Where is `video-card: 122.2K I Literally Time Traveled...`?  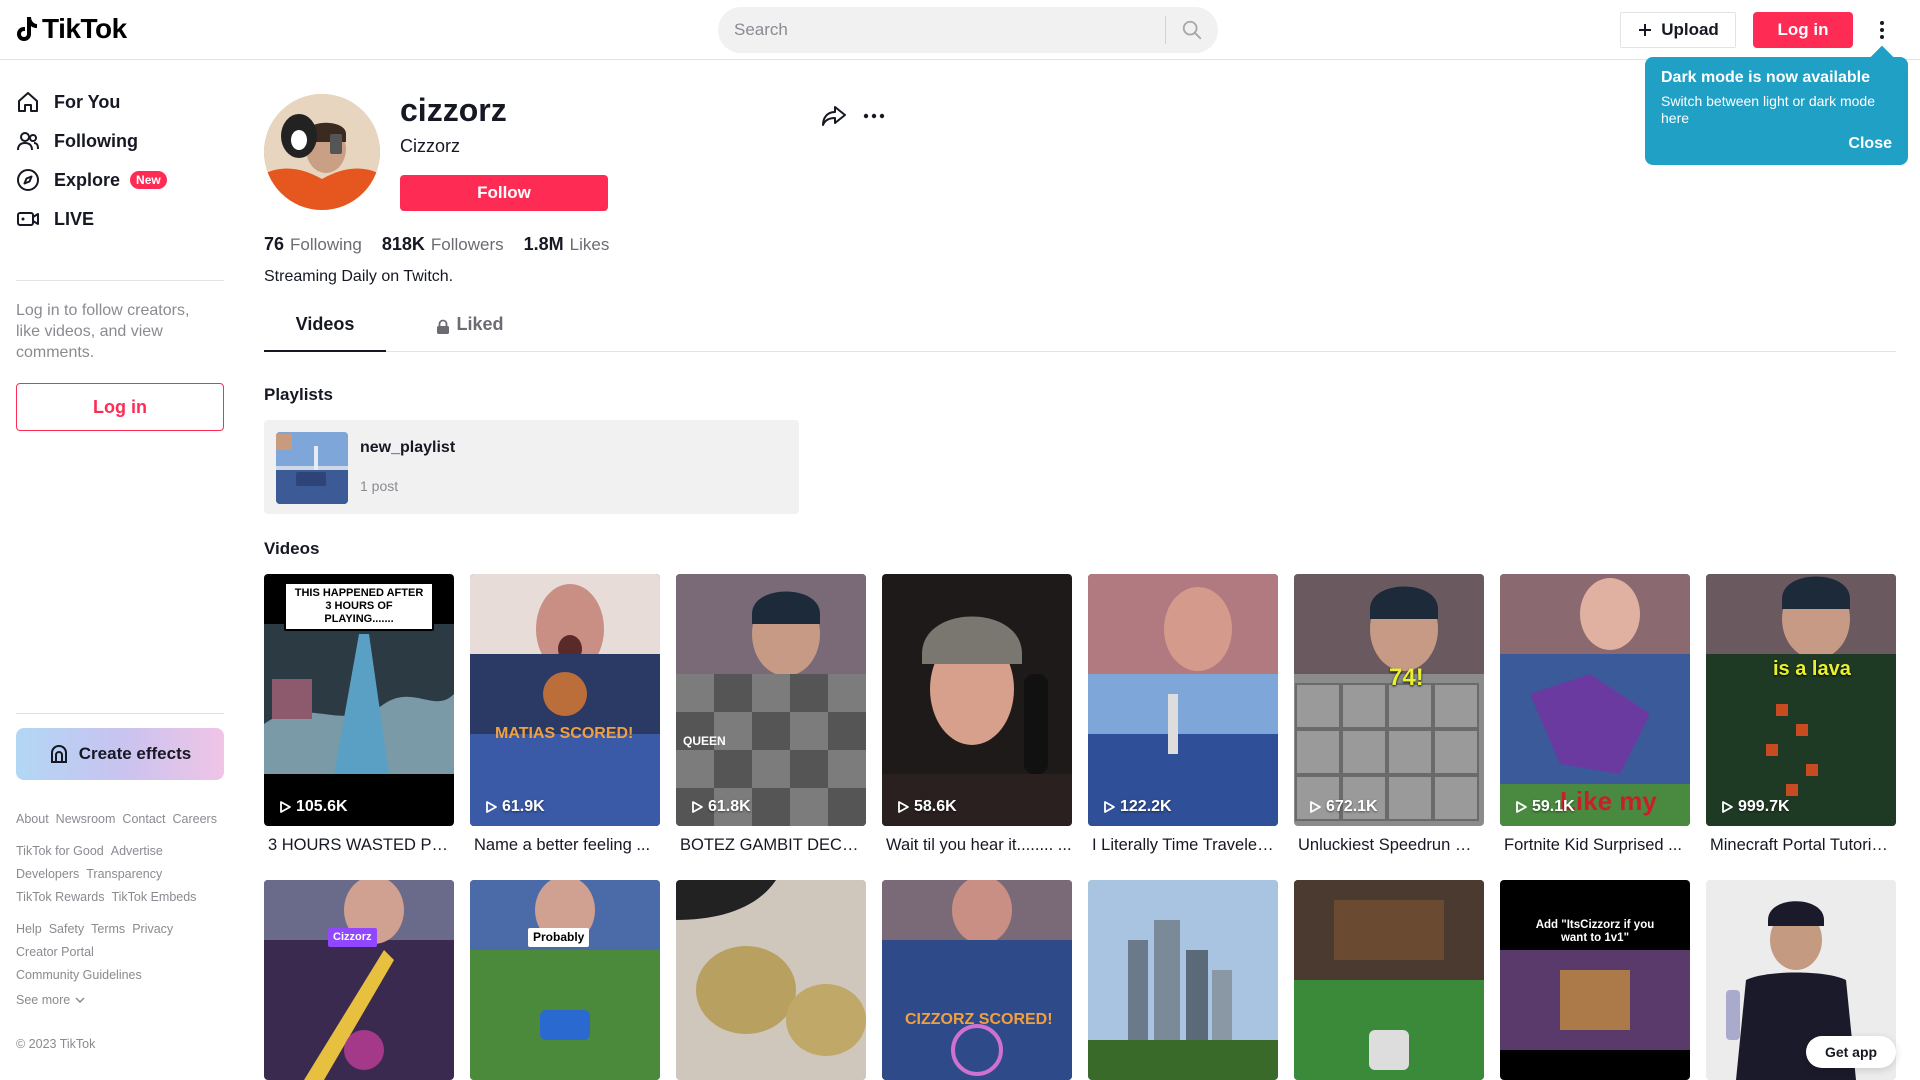
video-card: 122.2K I Literally Time Traveled... is located at coordinates (1183, 714).